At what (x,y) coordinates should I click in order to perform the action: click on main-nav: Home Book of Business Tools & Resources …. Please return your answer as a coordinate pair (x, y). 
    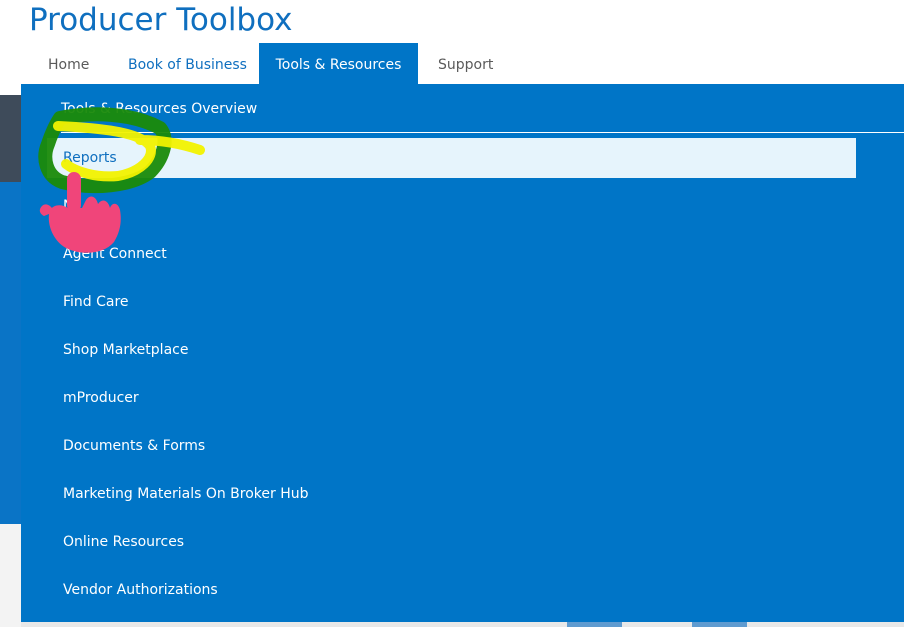
    Looking at the image, I should click on (452, 63).